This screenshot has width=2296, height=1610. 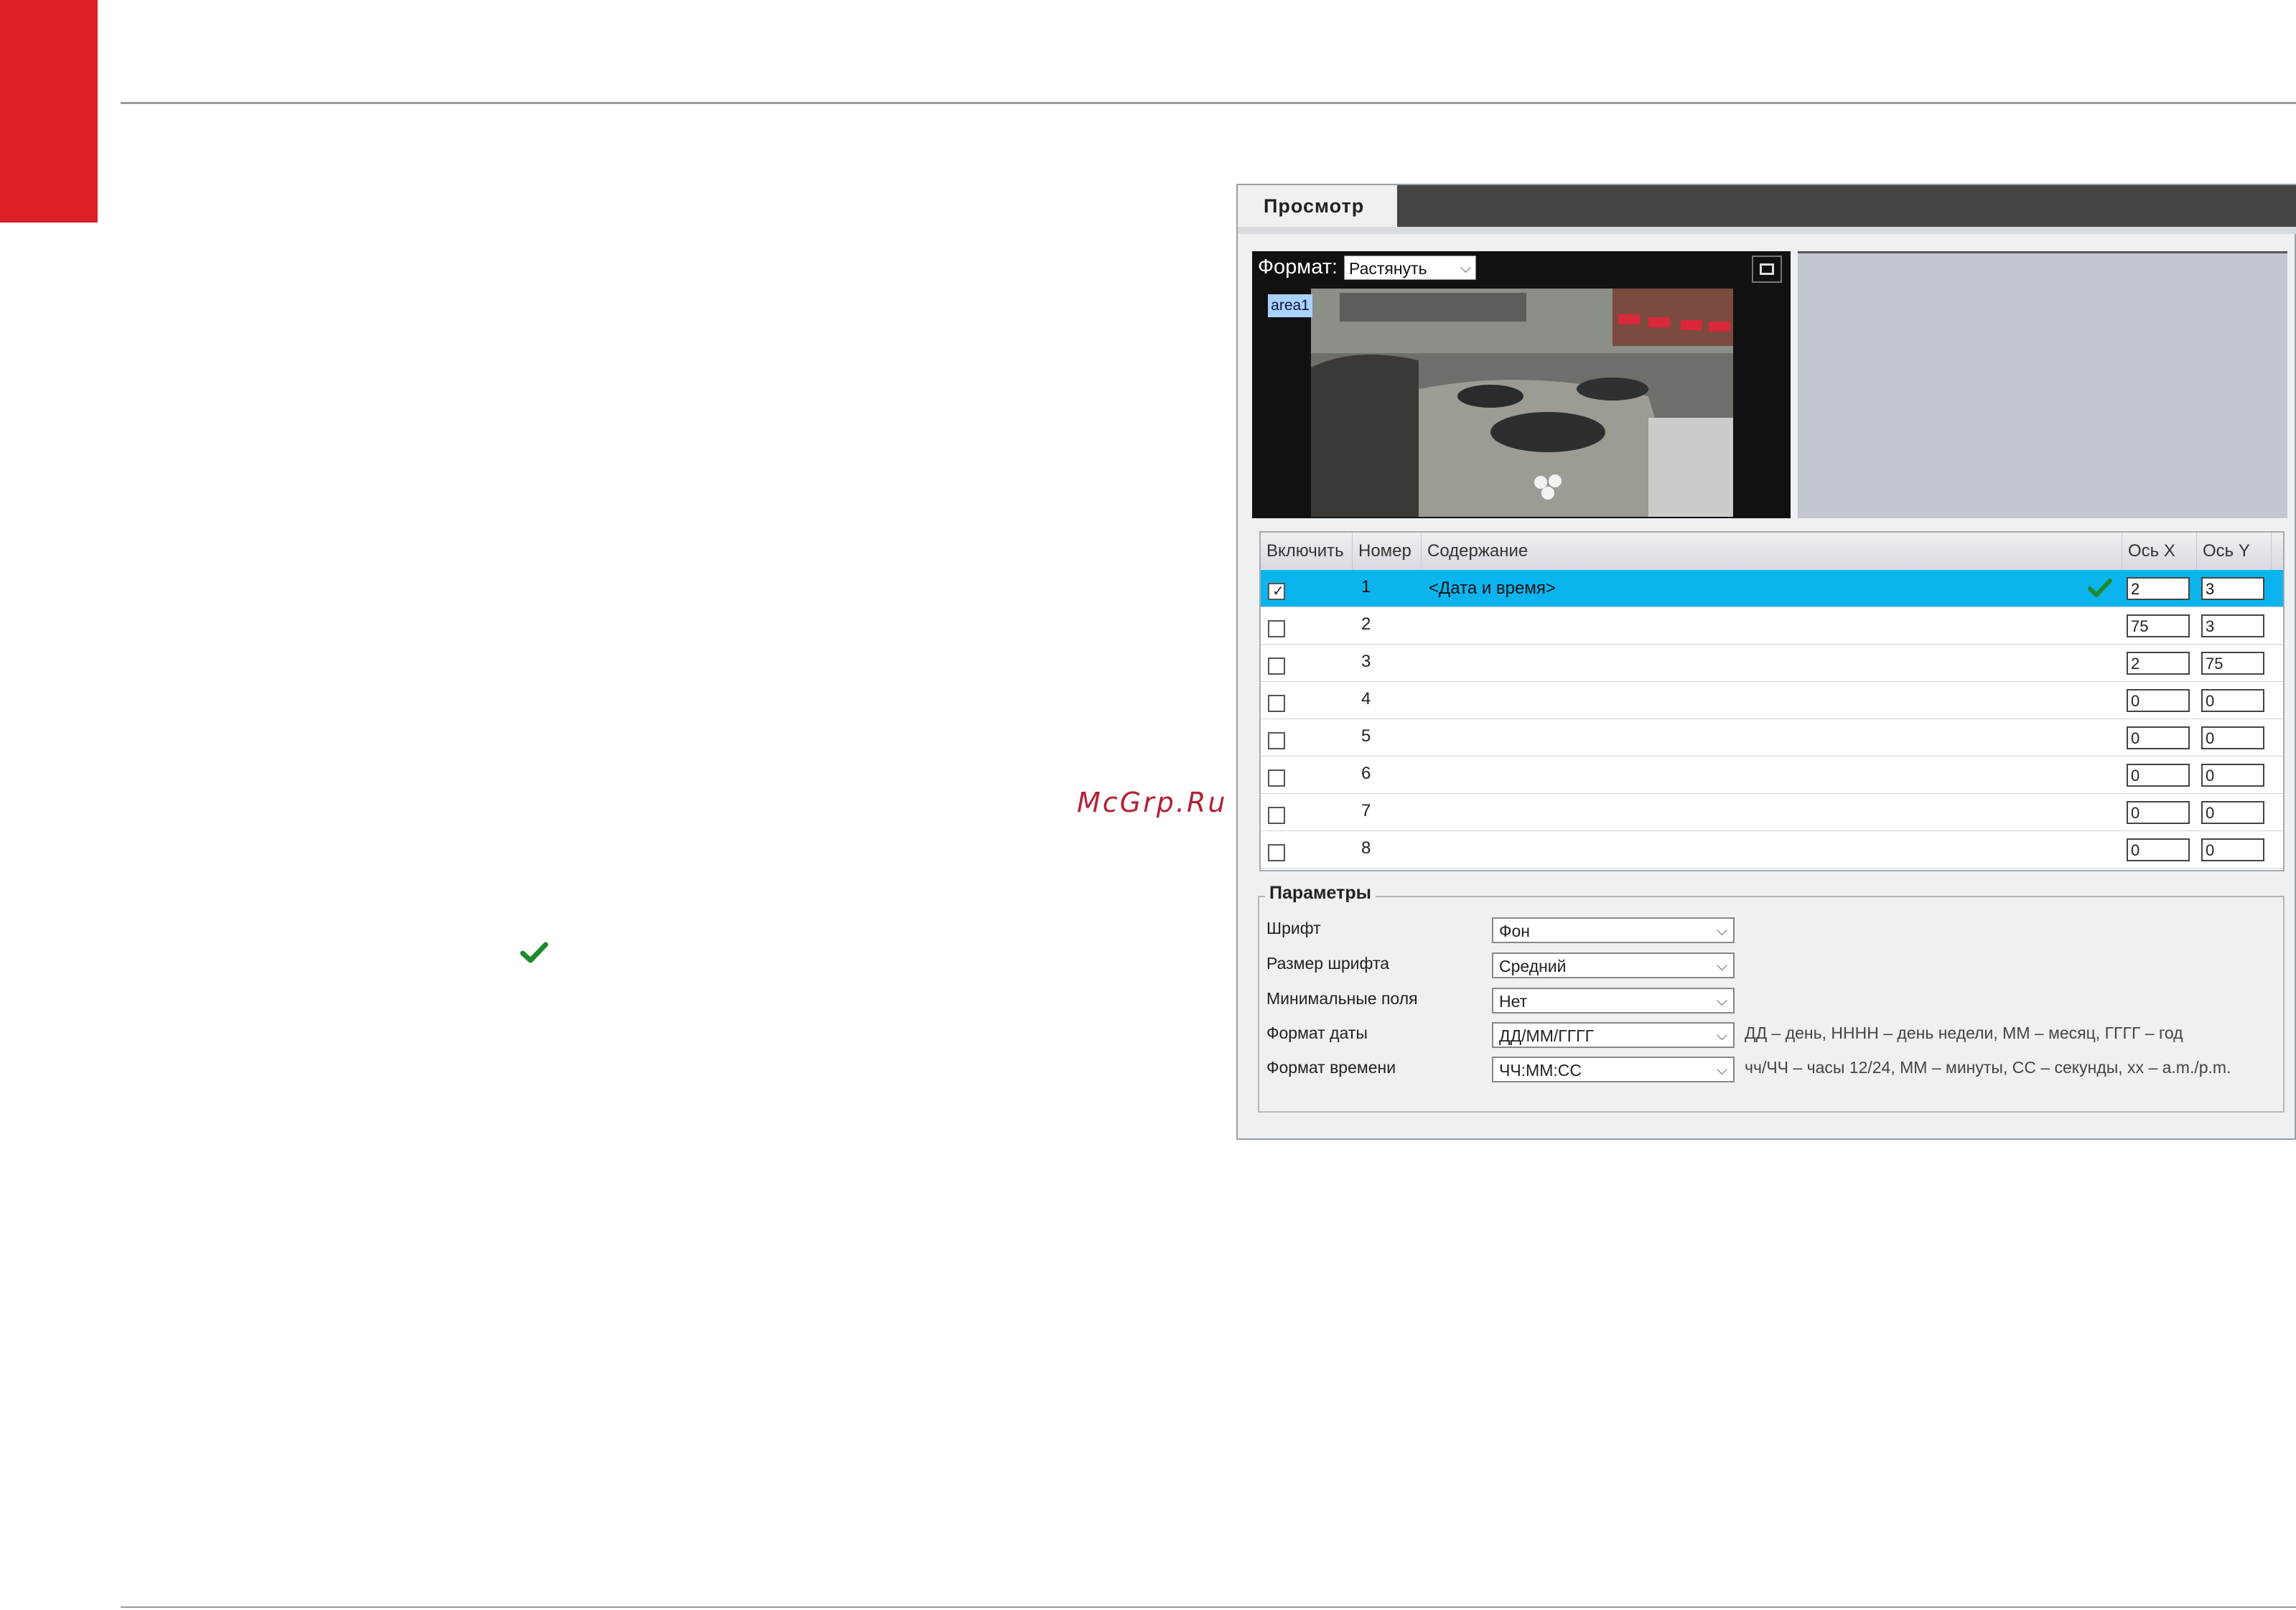 What do you see at coordinates (1366, 699) in the screenshot?
I see `row-number: 4` at bounding box center [1366, 699].